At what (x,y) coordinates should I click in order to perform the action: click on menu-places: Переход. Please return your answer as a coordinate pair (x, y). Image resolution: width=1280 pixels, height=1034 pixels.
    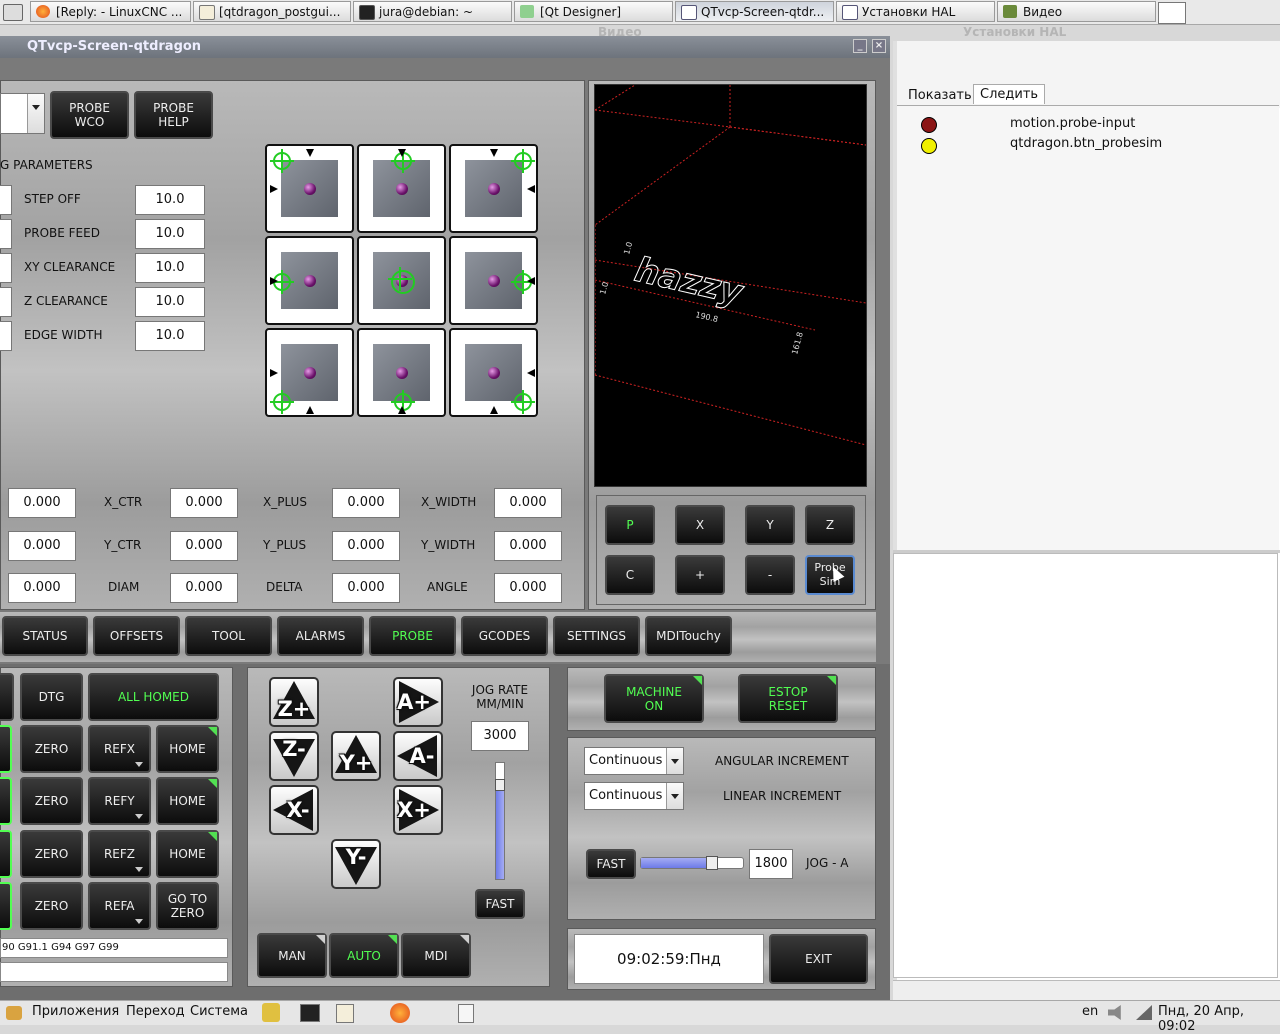
    Looking at the image, I should click on (155, 1011).